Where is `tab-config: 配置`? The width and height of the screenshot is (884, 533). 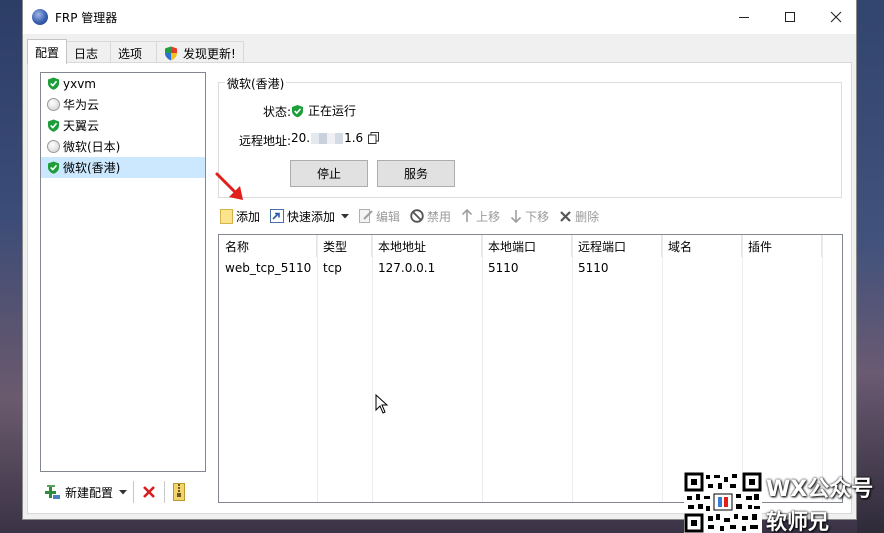
tab-config: 配置 is located at coordinates (47, 51).